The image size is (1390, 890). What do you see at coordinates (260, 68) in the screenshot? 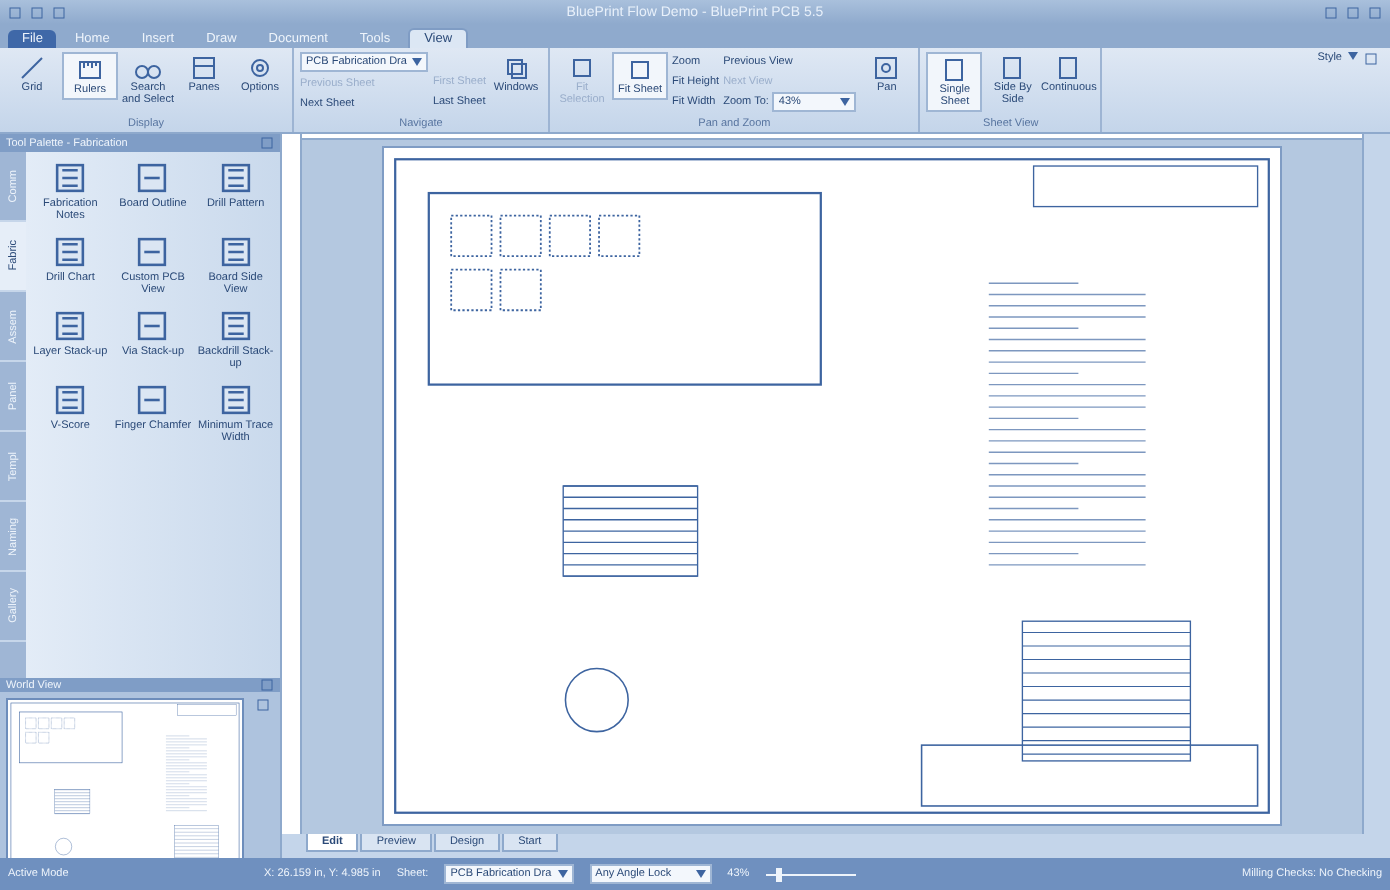
I see `gear-icon` at bounding box center [260, 68].